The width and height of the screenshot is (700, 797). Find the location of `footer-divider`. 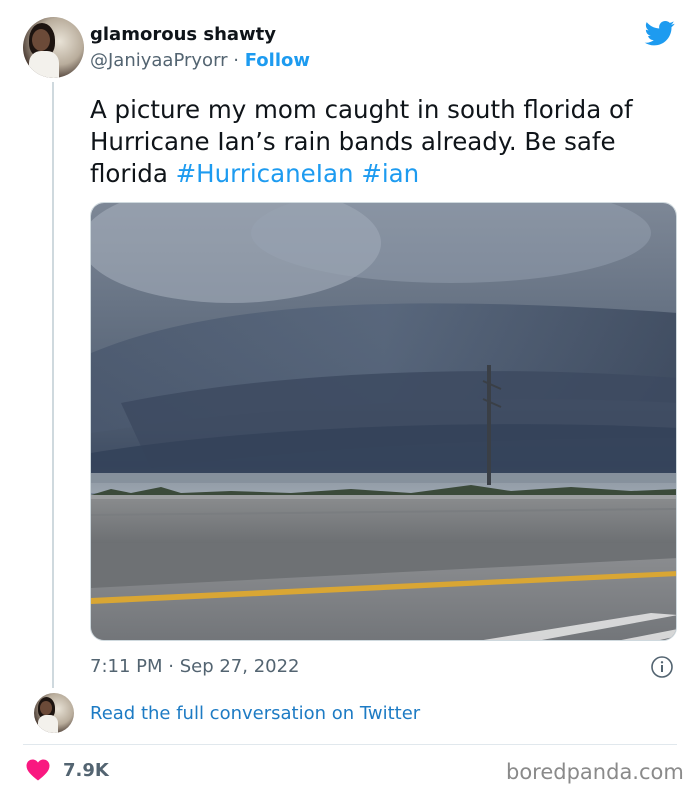

footer-divider is located at coordinates (350, 744).